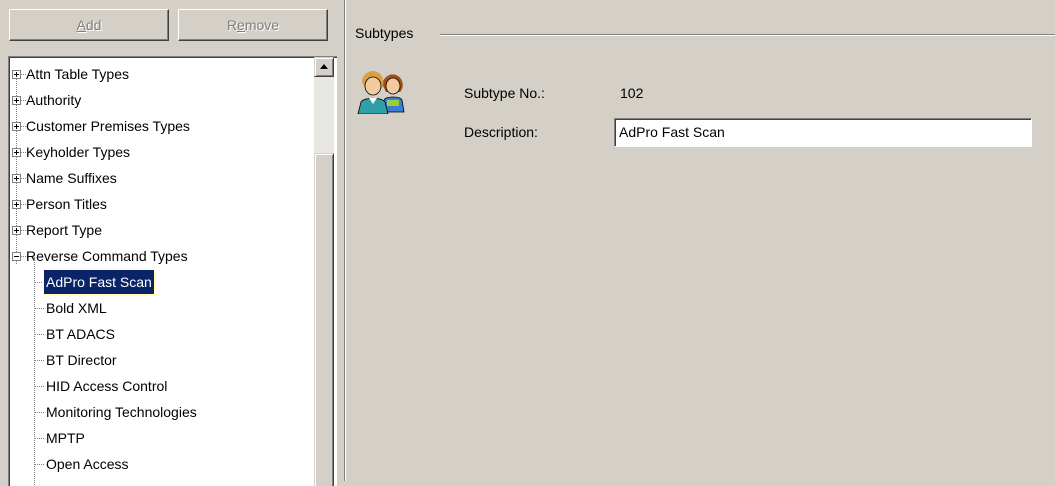 This screenshot has width=1055, height=486. I want to click on tree-item-label: MPTP, so click(65, 438).